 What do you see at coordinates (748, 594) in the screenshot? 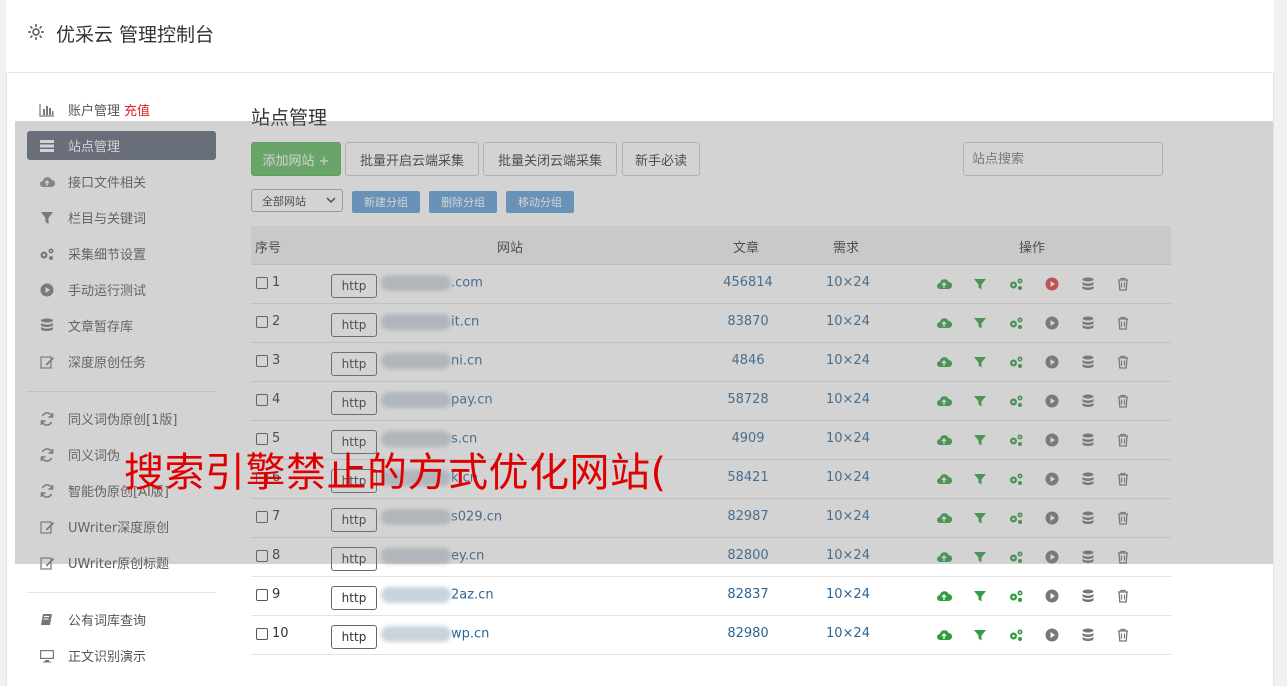
I see `article-count: 82837` at bounding box center [748, 594].